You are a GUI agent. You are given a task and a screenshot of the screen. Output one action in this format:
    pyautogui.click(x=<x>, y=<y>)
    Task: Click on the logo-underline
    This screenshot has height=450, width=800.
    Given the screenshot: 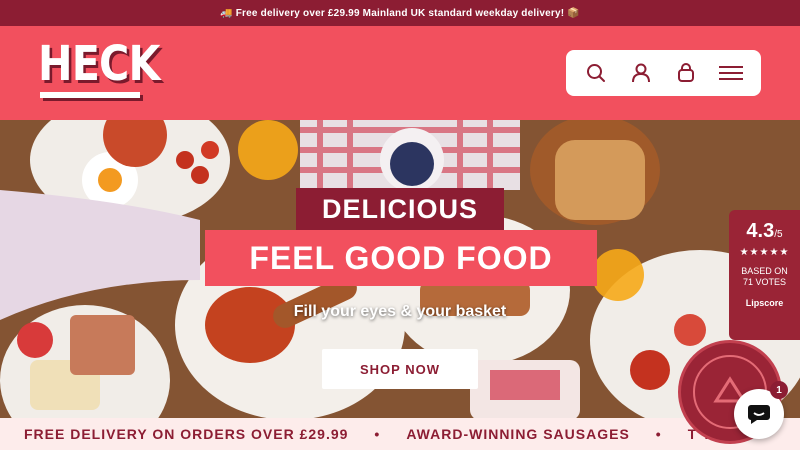 What is the action you would take?
    pyautogui.click(x=90, y=95)
    